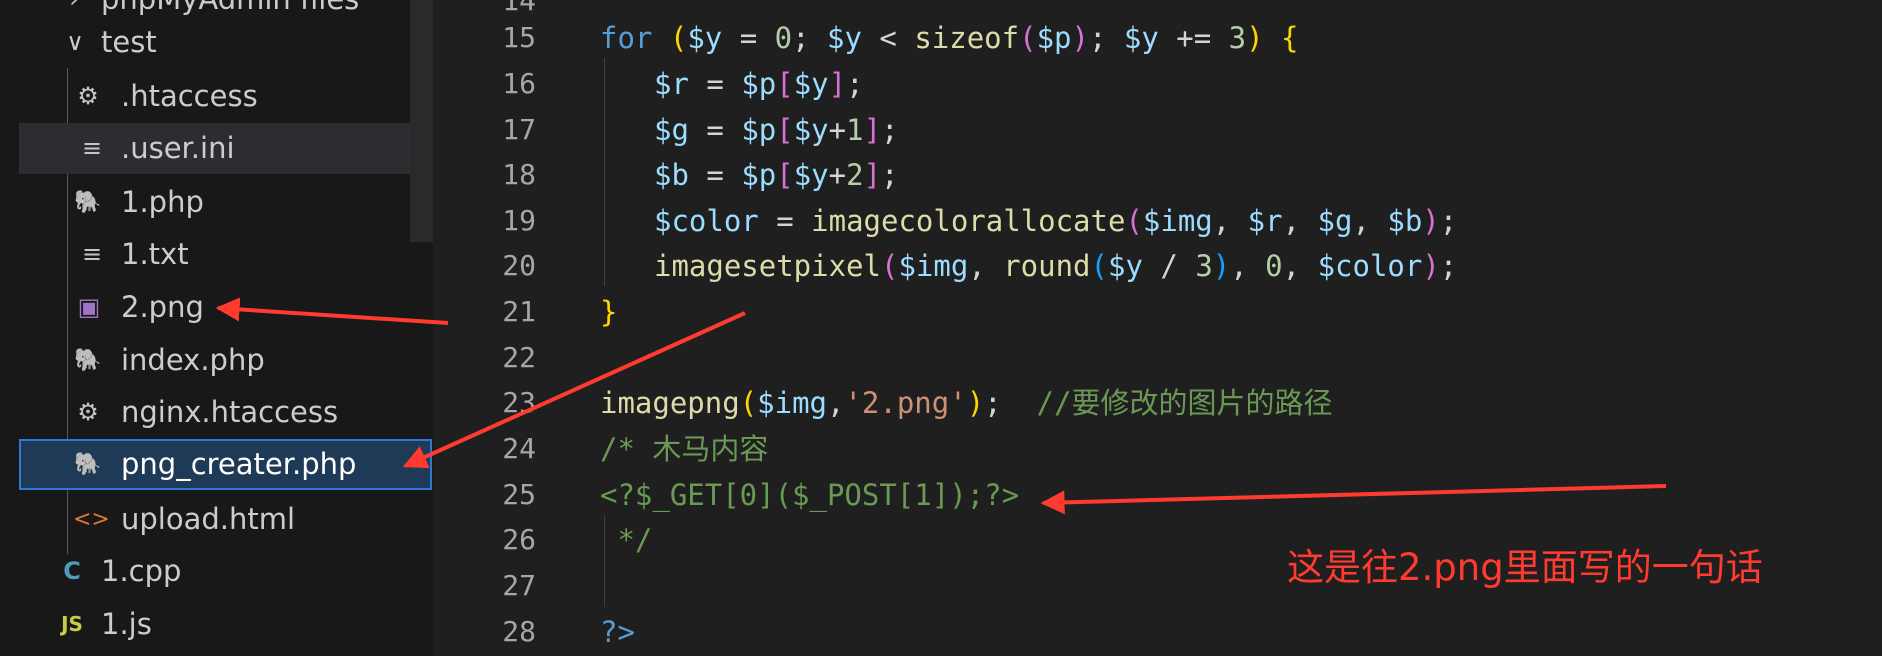  Describe the element at coordinates (1353, 499) in the screenshot. I see `arrow-to-payload-line` at that location.